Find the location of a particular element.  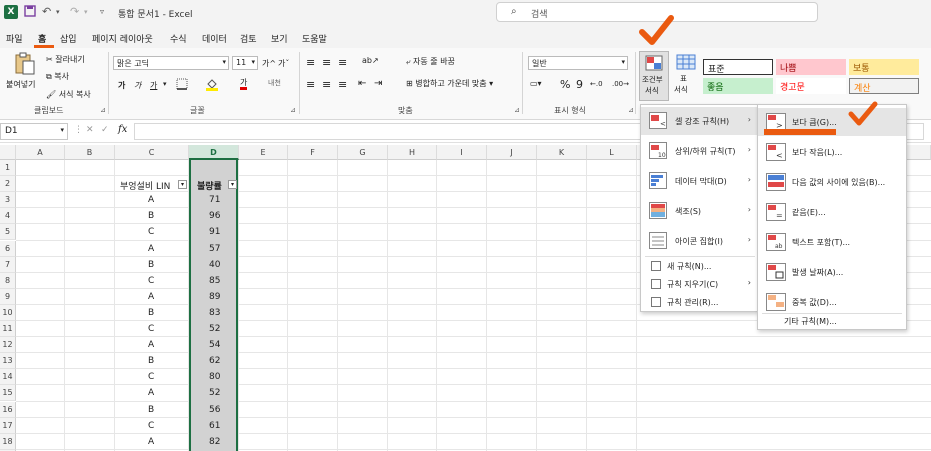

orientation-icon: ab↗ is located at coordinates (370, 60).